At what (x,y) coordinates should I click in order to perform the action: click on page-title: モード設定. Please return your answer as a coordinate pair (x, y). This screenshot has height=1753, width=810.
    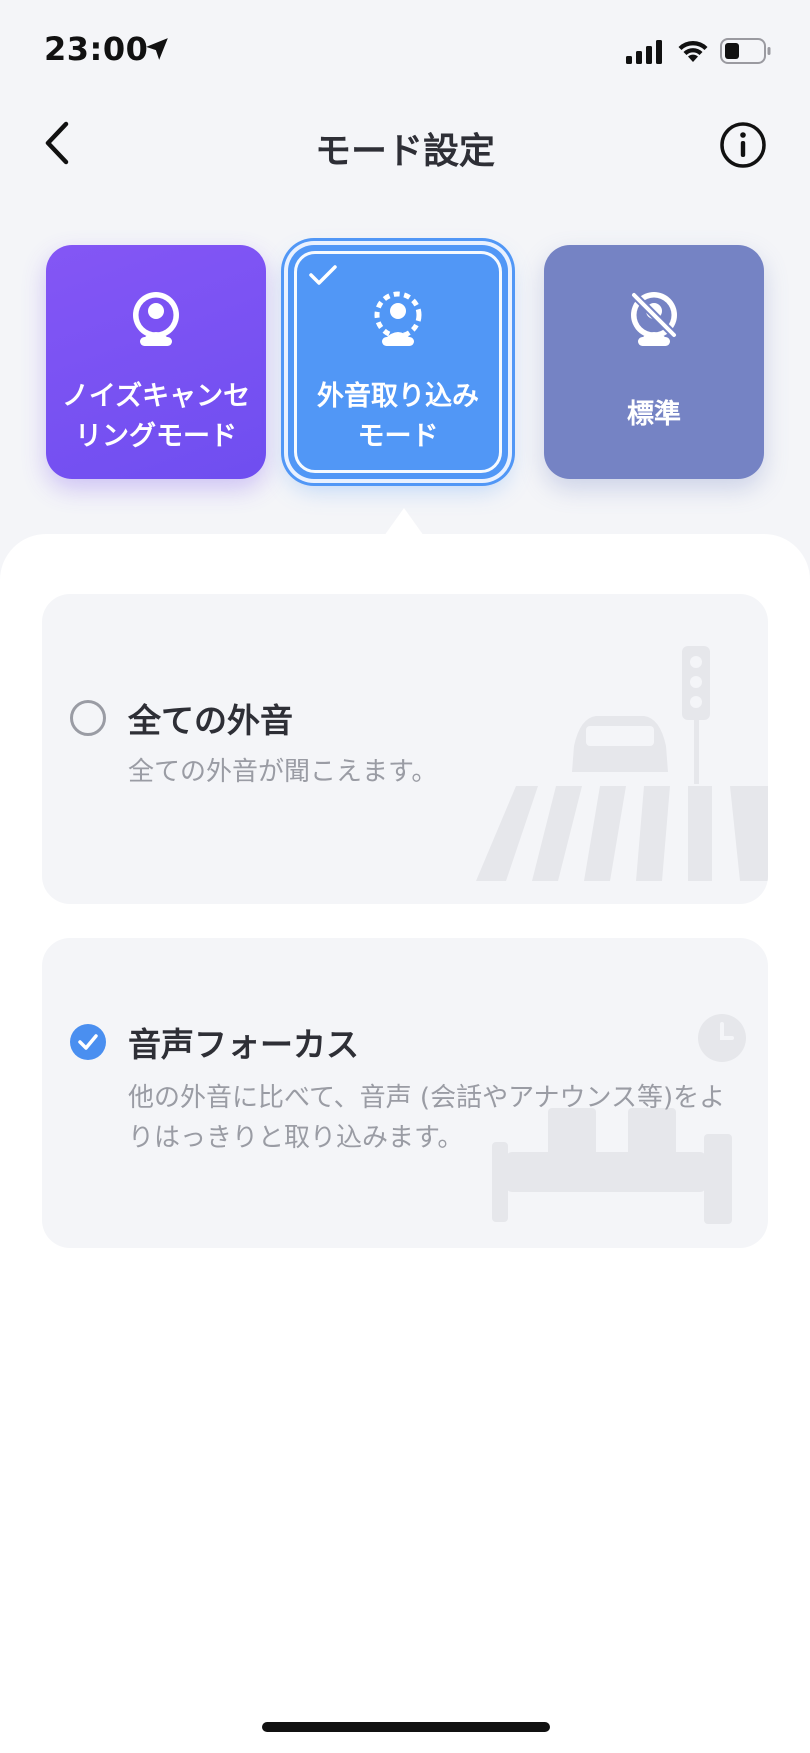
    Looking at the image, I should click on (404, 151).